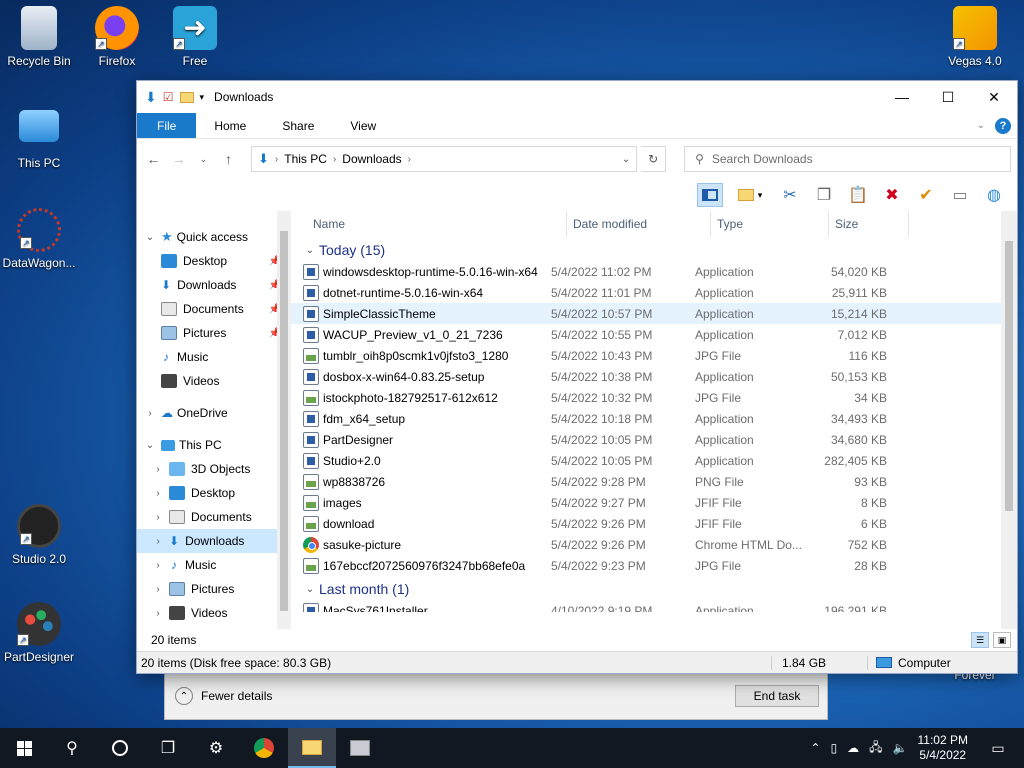  I want to click on start-button, so click(24, 748).